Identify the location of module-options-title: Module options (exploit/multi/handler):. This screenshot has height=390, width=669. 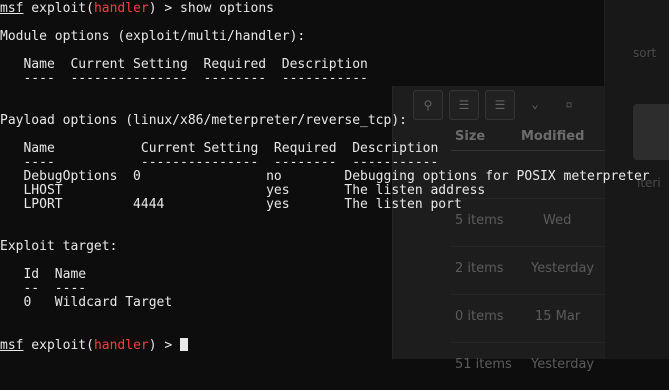
(153, 36).